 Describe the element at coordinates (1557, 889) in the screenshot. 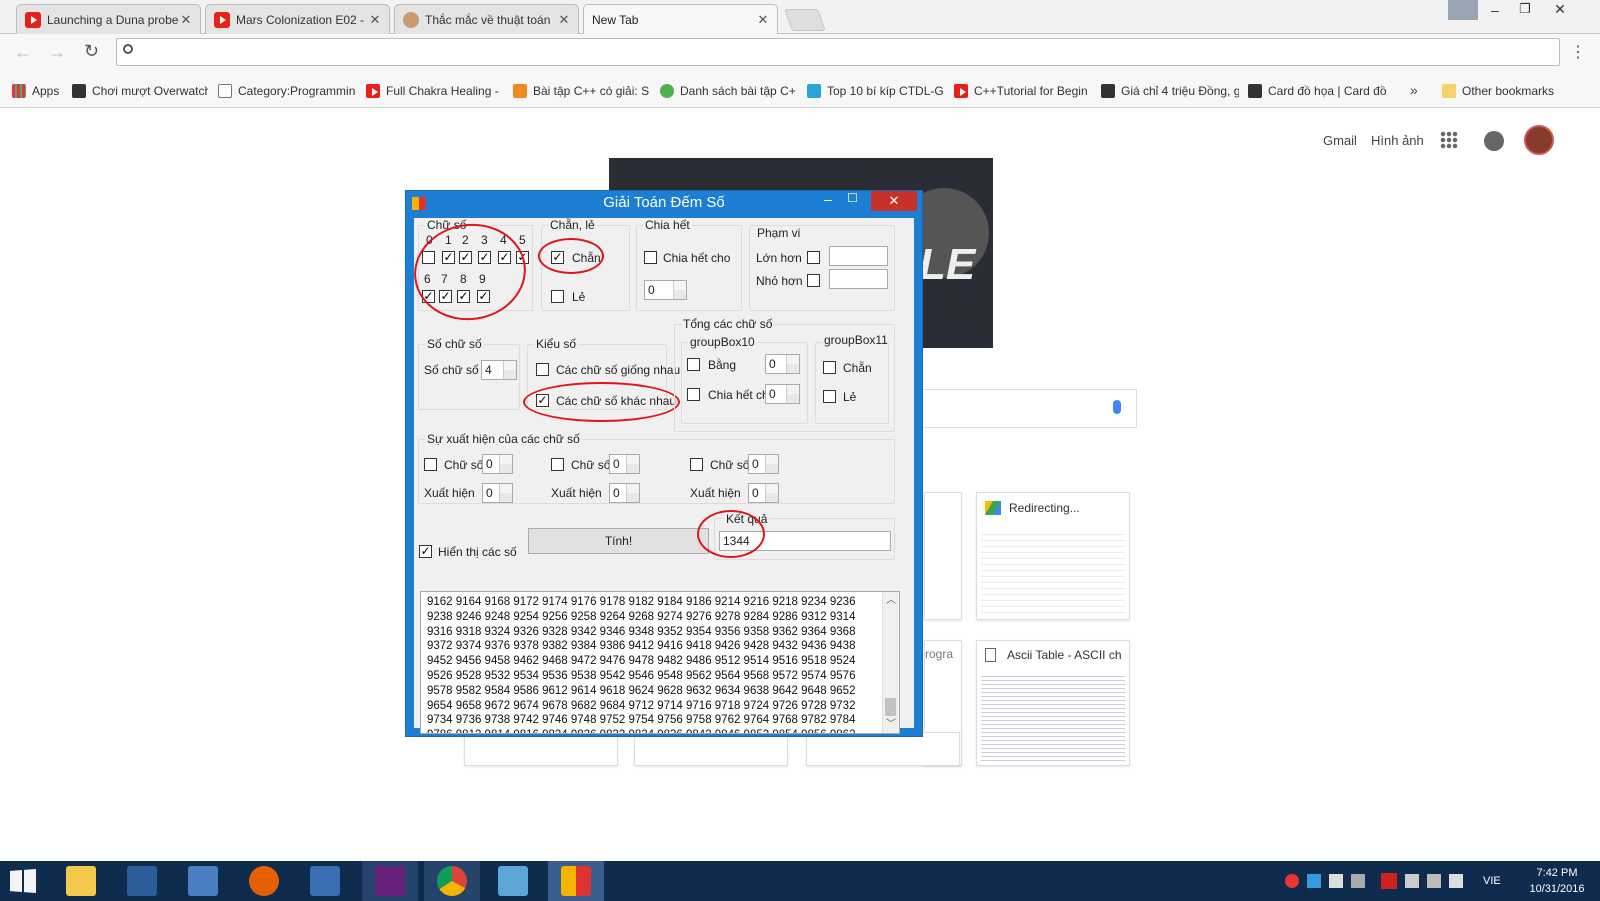

I see `clock-date: 10/31/2016` at that location.